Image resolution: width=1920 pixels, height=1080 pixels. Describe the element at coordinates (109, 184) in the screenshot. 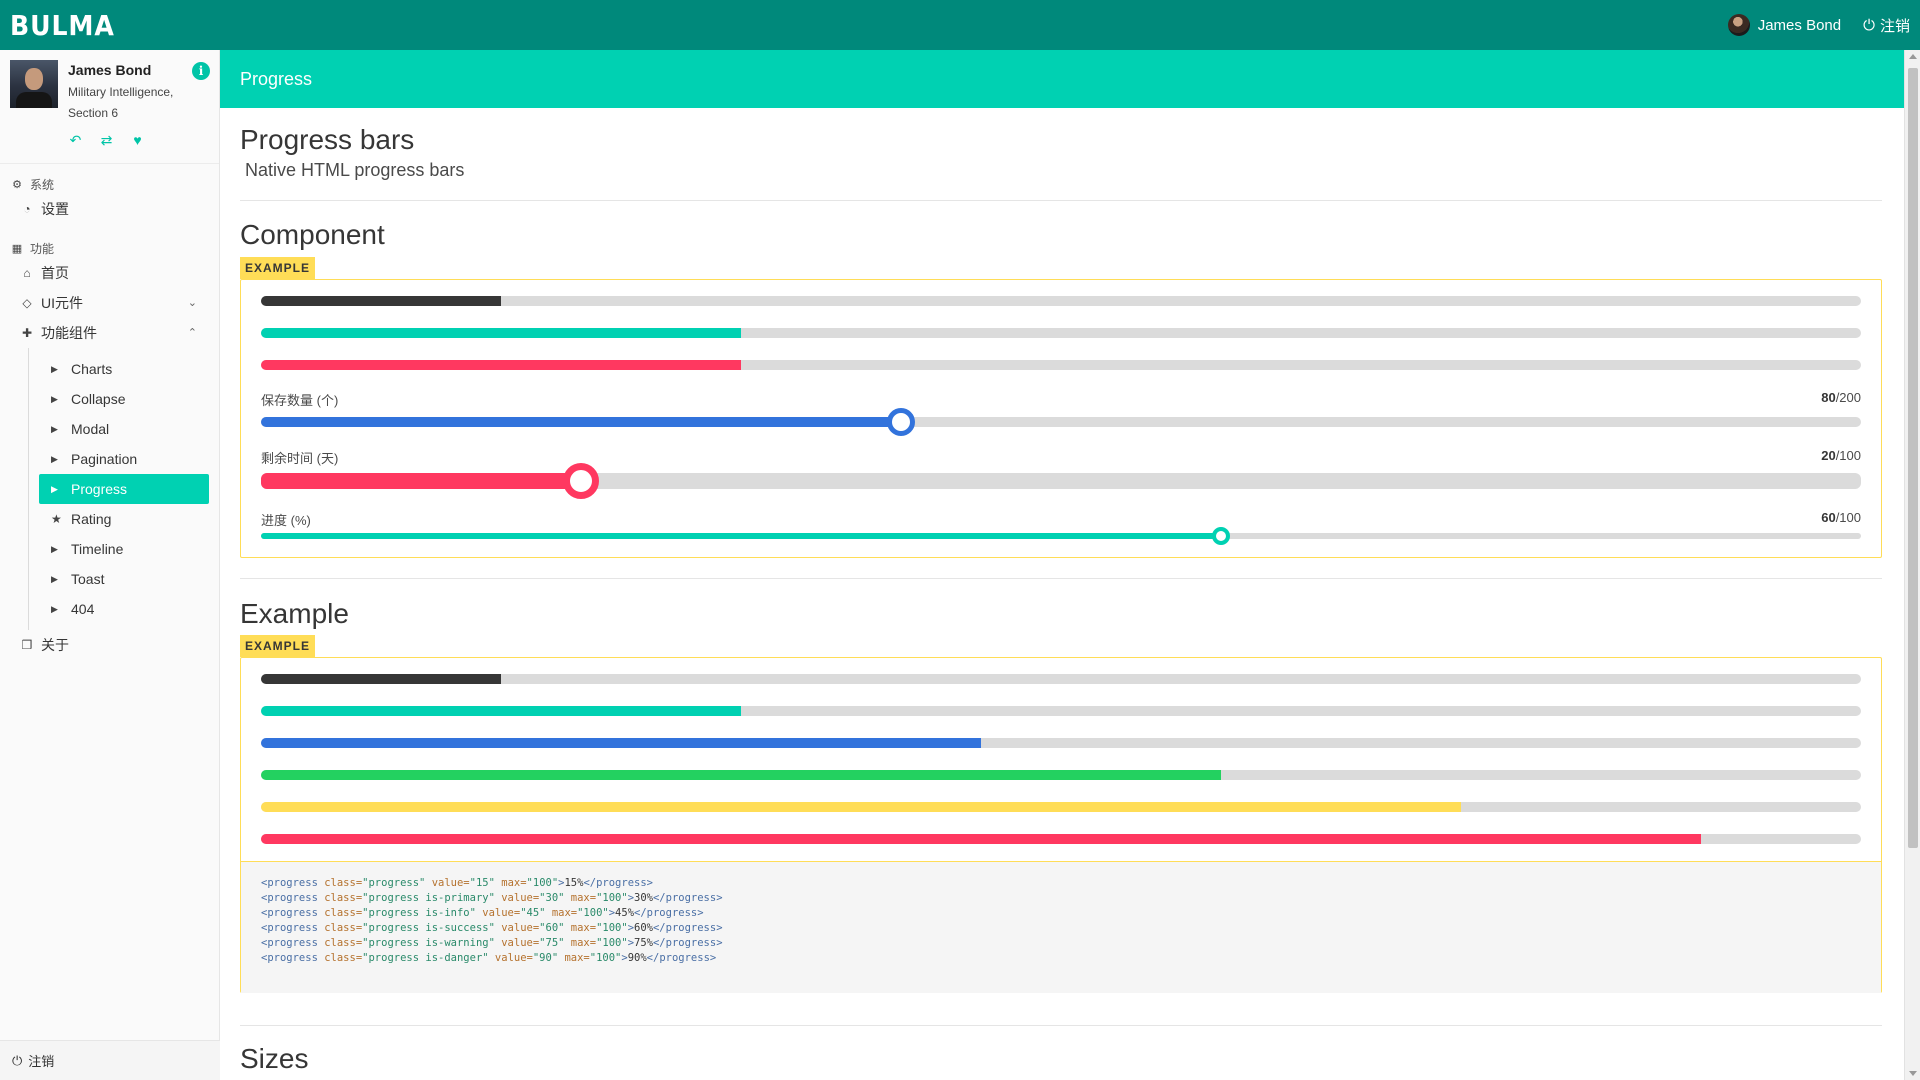

I see `menu-group-system: ⚙ 系统` at that location.